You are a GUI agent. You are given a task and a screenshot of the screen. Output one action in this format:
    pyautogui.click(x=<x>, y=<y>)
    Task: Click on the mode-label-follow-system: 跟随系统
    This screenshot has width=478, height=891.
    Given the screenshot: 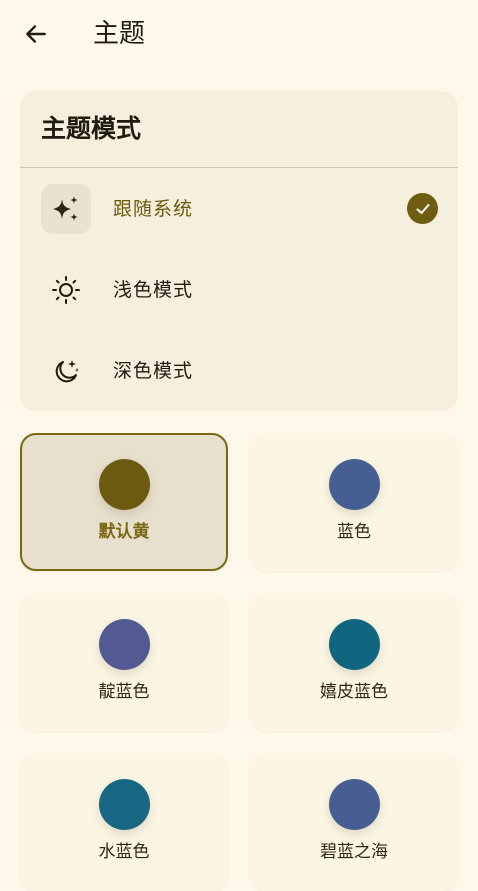 What is the action you would take?
    pyautogui.click(x=153, y=209)
    